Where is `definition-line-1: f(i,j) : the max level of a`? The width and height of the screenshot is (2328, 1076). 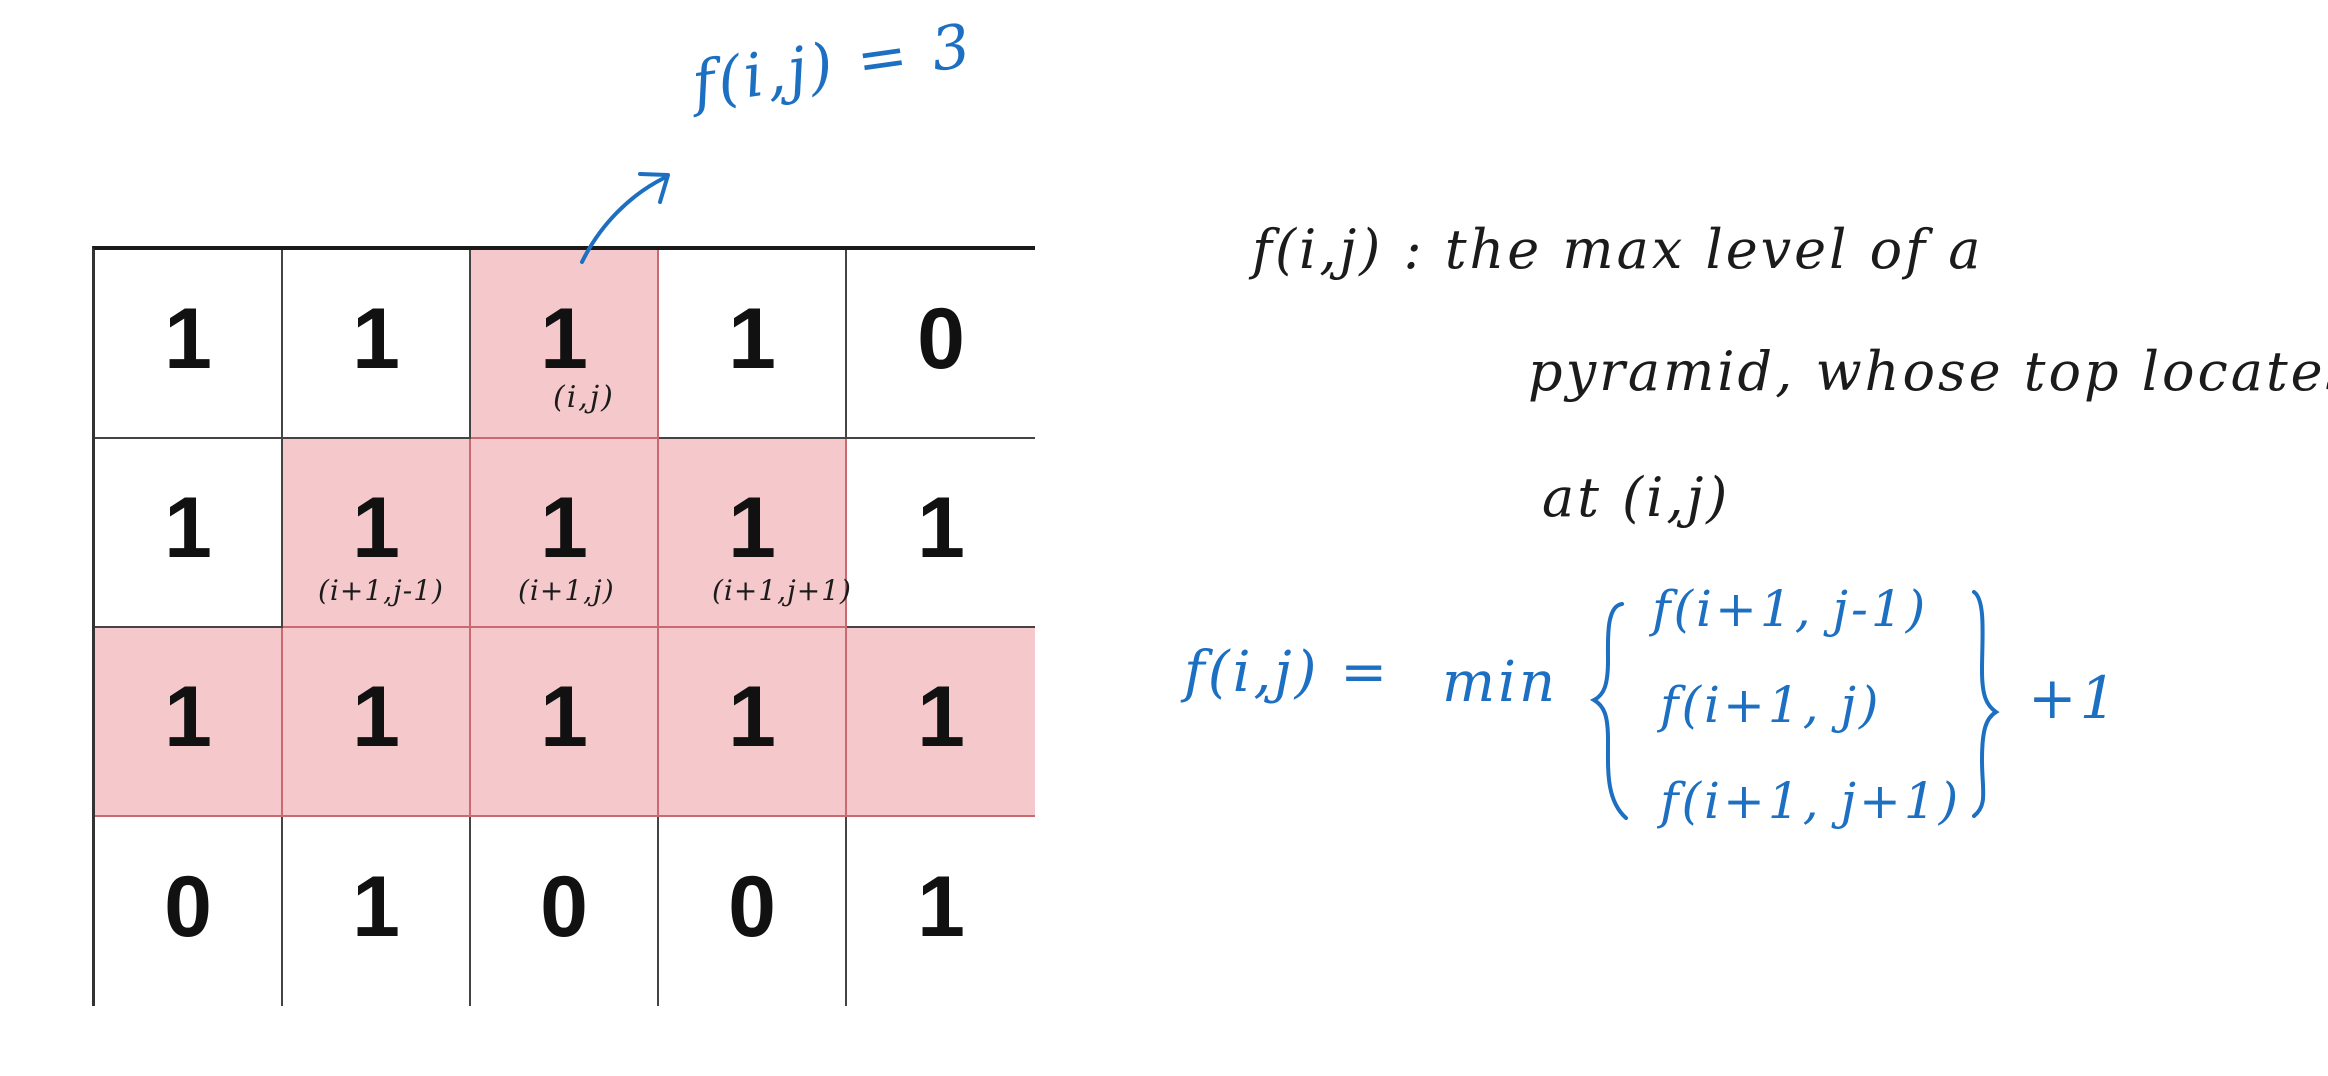 definition-line-1: f(i,j) : the max level of a is located at coordinates (1618, 249).